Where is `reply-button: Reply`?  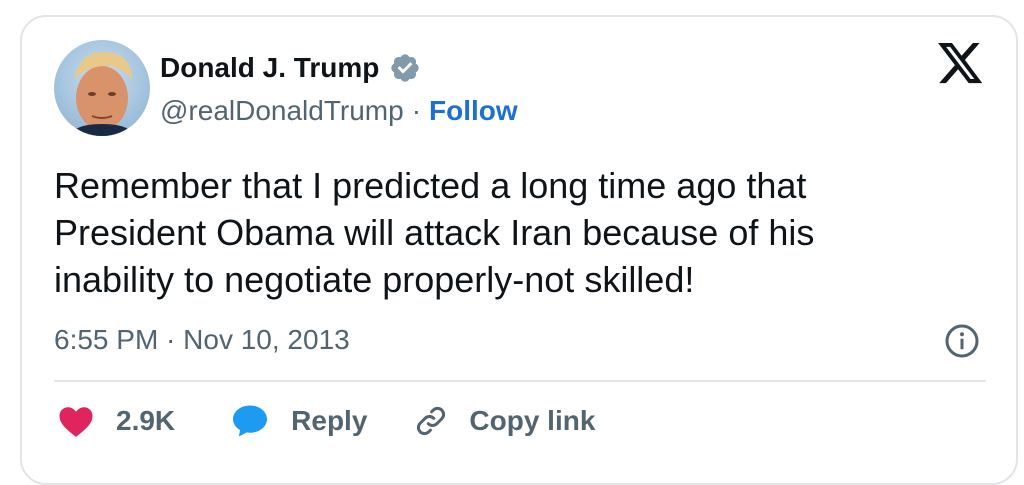 reply-button: Reply is located at coordinates (299, 421).